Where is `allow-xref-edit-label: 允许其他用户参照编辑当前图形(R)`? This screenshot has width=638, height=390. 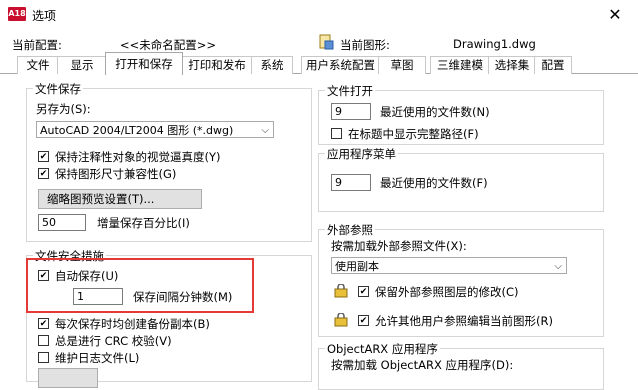
allow-xref-edit-label: 允许其他用户参照编辑当前图形(R) is located at coordinates (464, 321).